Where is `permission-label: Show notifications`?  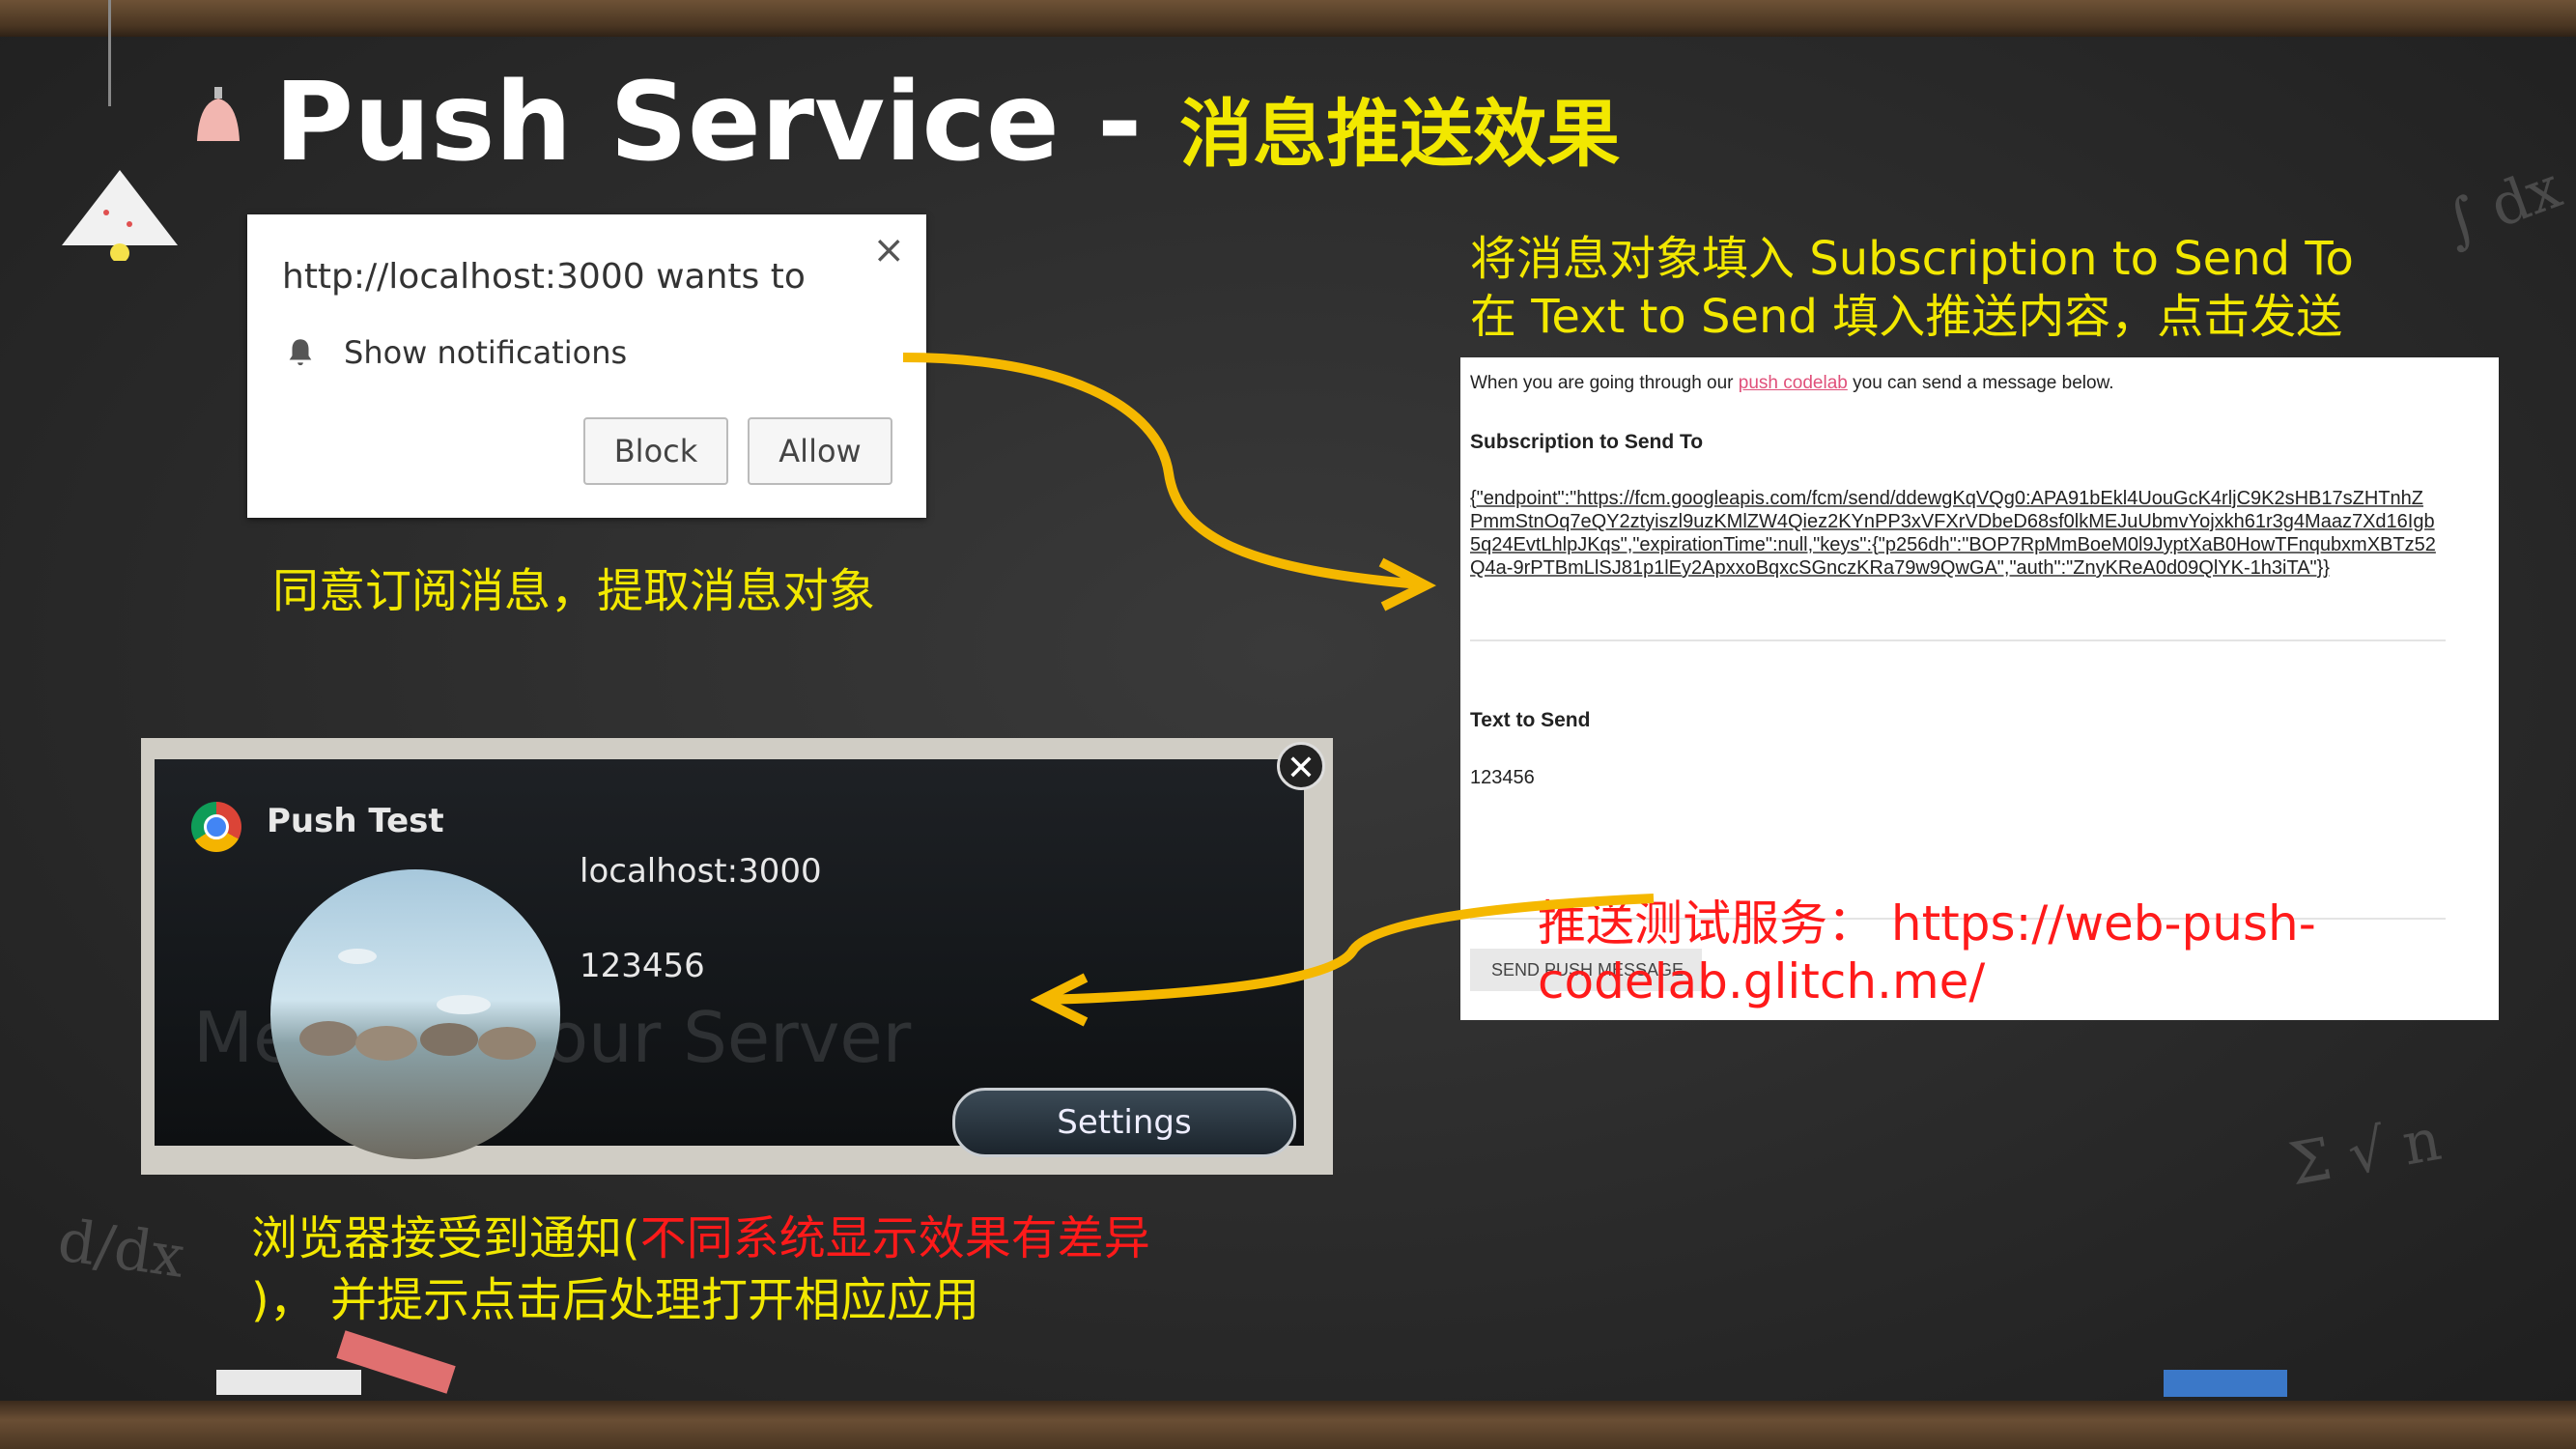
permission-label: Show notifications is located at coordinates (486, 352).